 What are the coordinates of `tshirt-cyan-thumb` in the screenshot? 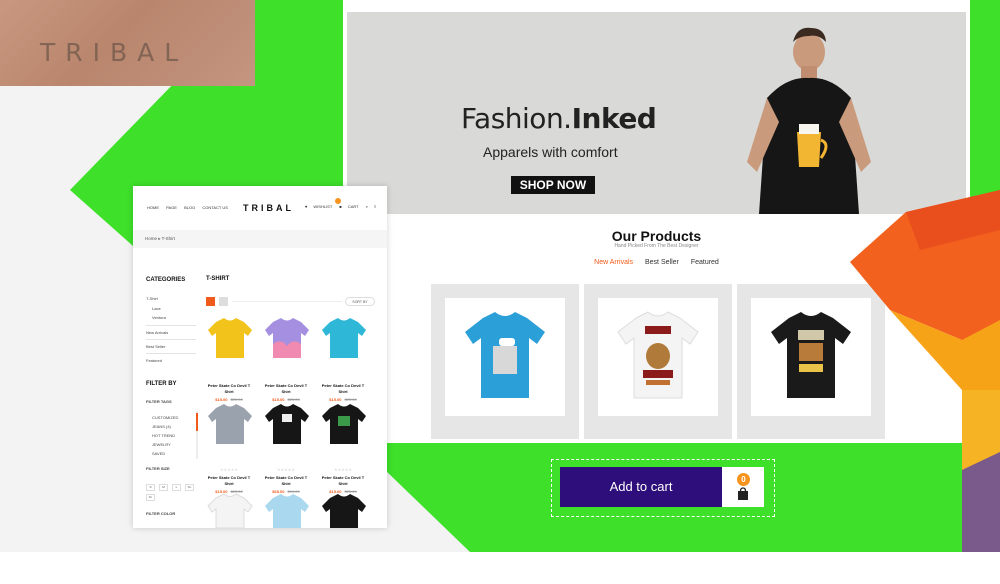 It's located at (344, 338).